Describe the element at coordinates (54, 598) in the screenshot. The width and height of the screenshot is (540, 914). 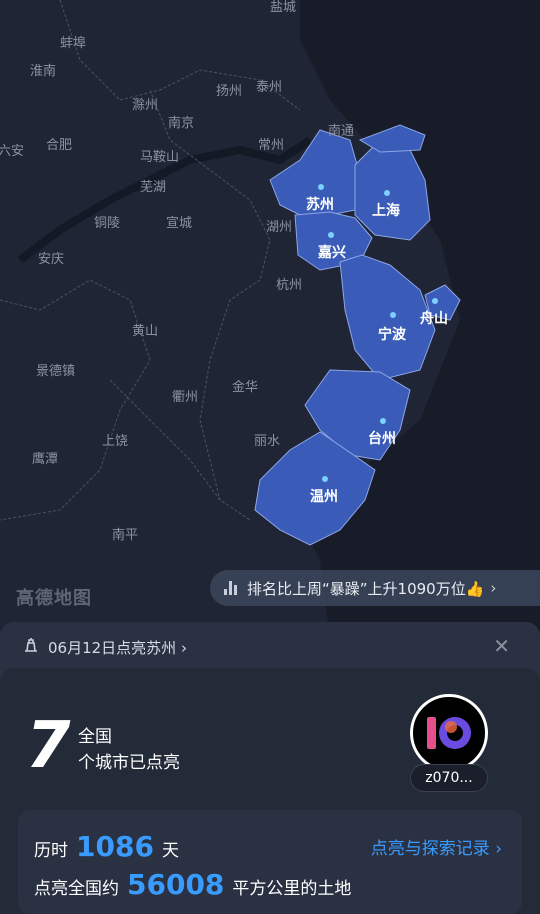
I see `map-watermark: 高德地图` at that location.